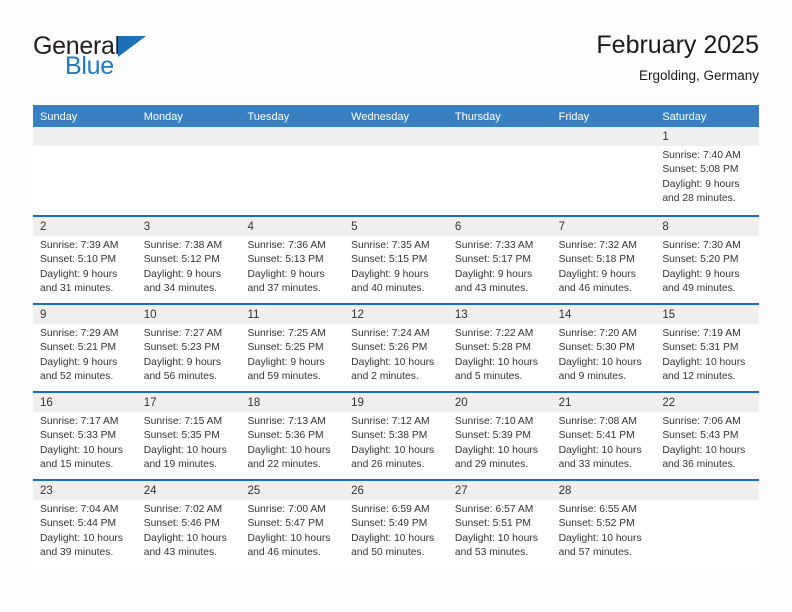 This screenshot has width=792, height=612. I want to click on title-block: February 2025 Ergolding, Germany, so click(677, 58).